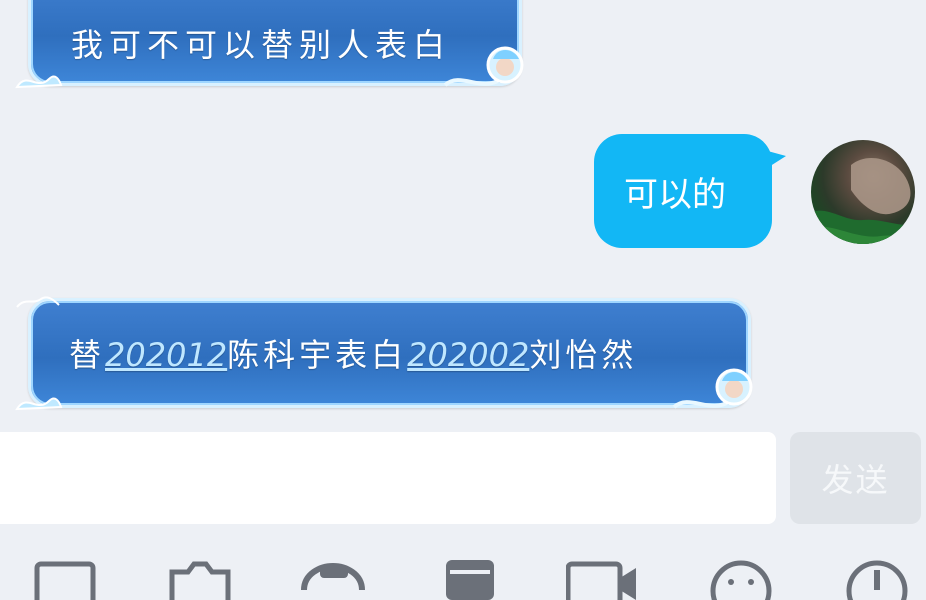  What do you see at coordinates (602, 580) in the screenshot?
I see `video-icon` at bounding box center [602, 580].